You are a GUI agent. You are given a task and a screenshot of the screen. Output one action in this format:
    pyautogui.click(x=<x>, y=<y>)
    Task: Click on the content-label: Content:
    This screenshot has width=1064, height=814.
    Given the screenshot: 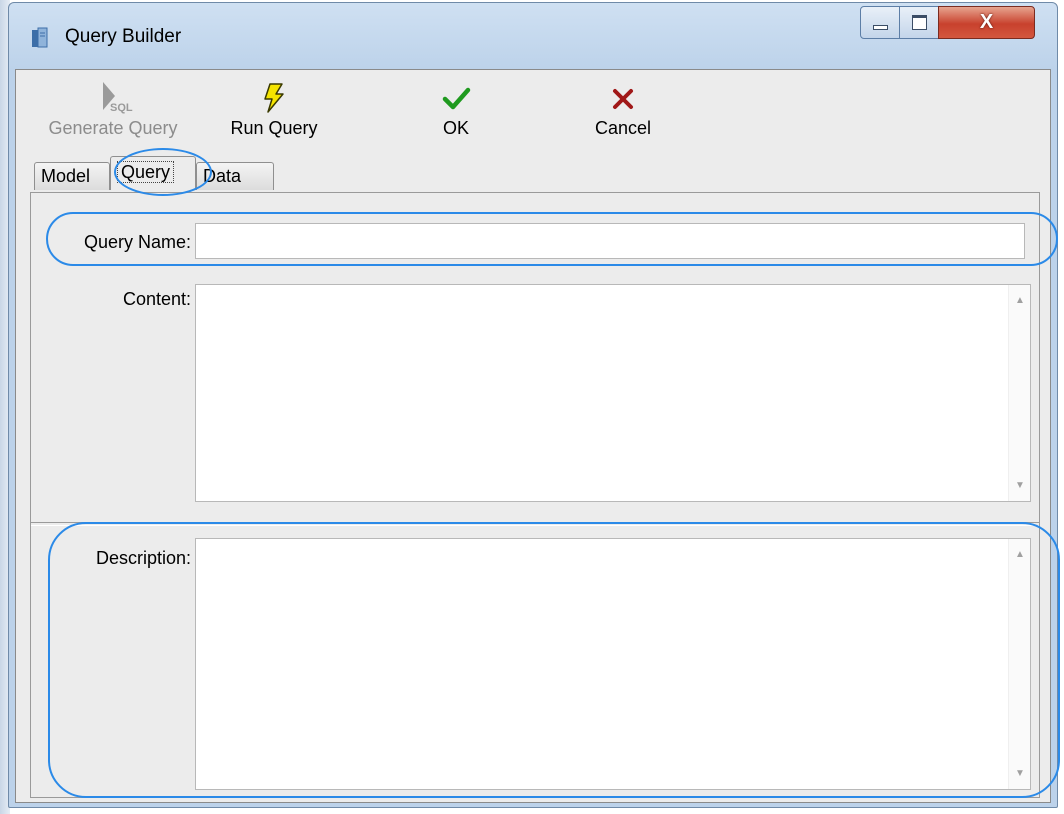 What is the action you would take?
    pyautogui.click(x=156, y=299)
    